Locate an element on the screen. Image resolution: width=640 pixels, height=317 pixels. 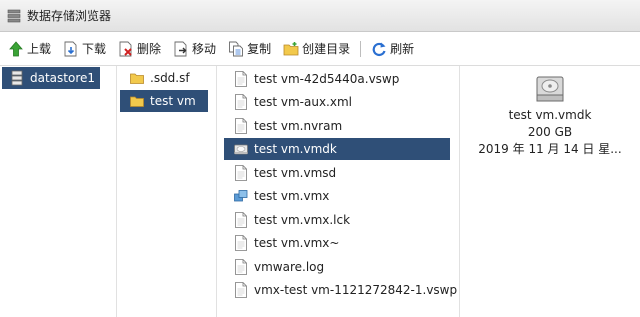
copy-icon is located at coordinates (236, 48).